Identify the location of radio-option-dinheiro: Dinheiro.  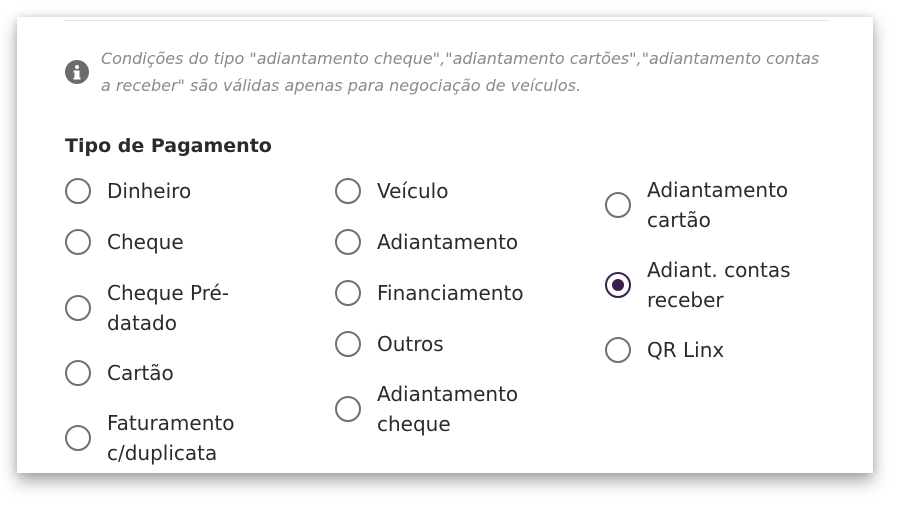
(128, 191).